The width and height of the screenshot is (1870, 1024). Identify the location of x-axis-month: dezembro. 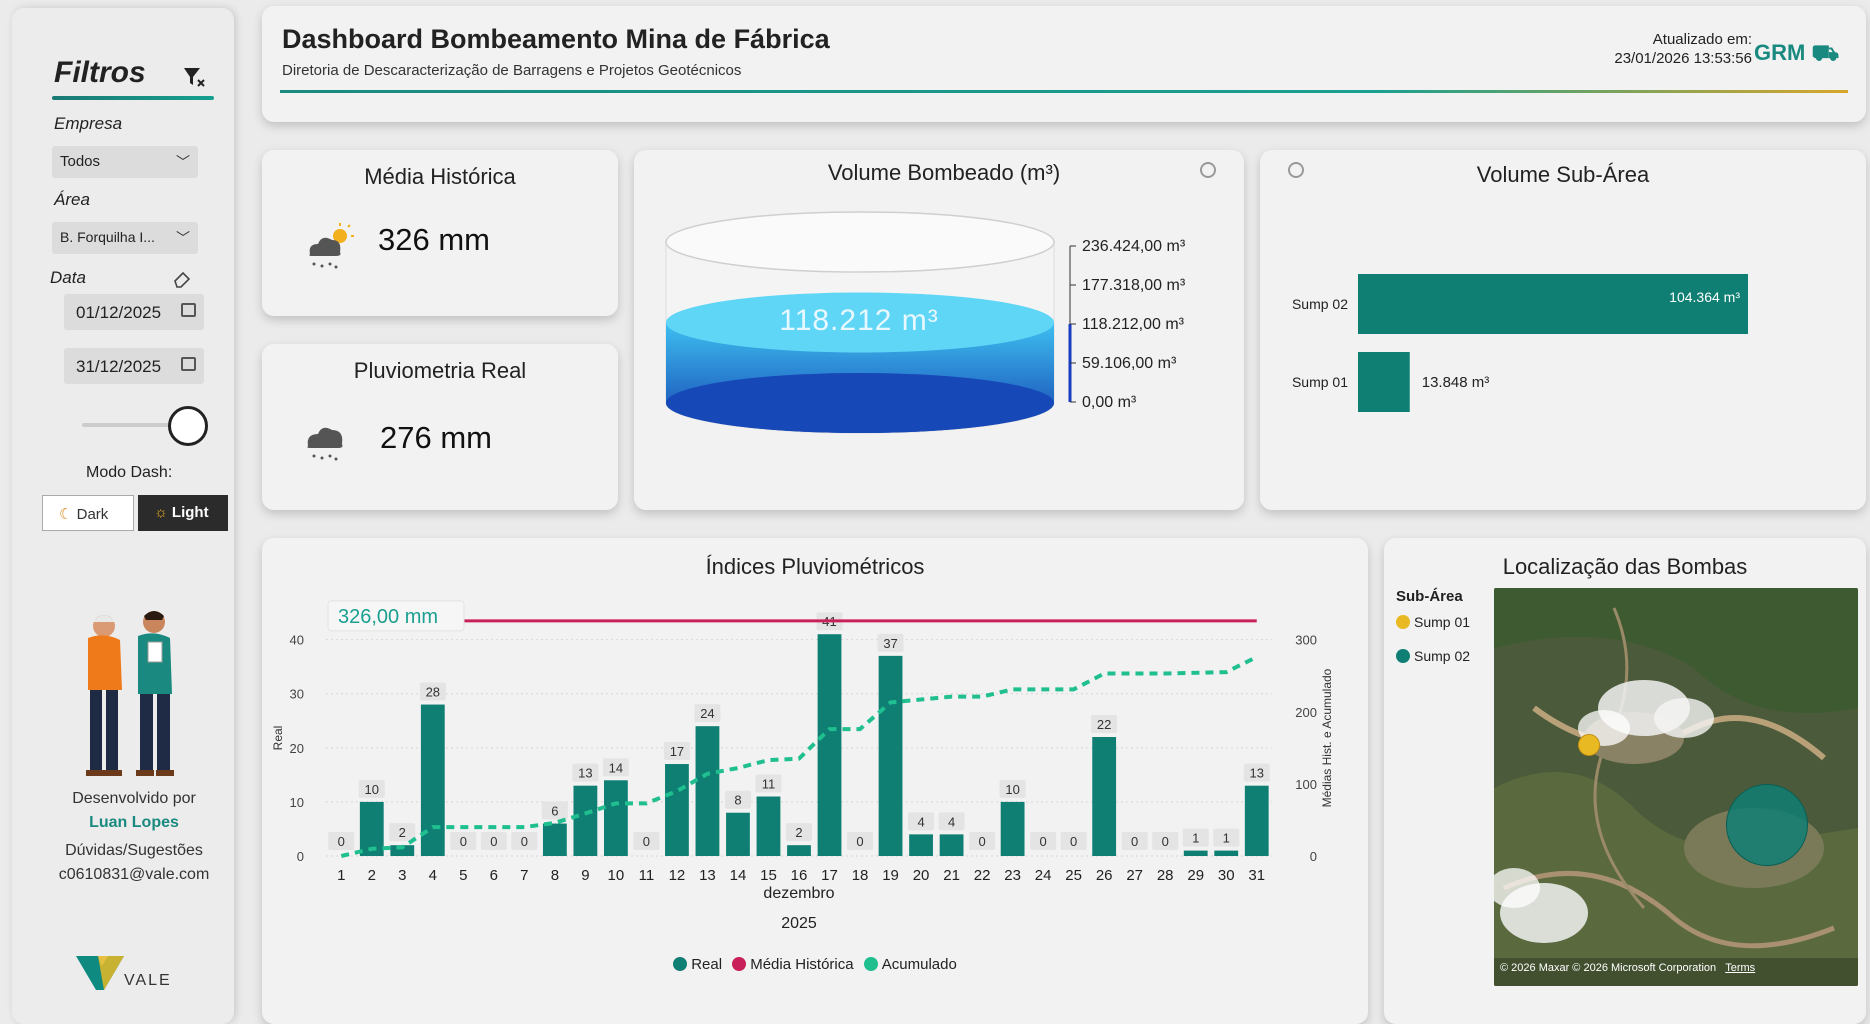
(798, 893).